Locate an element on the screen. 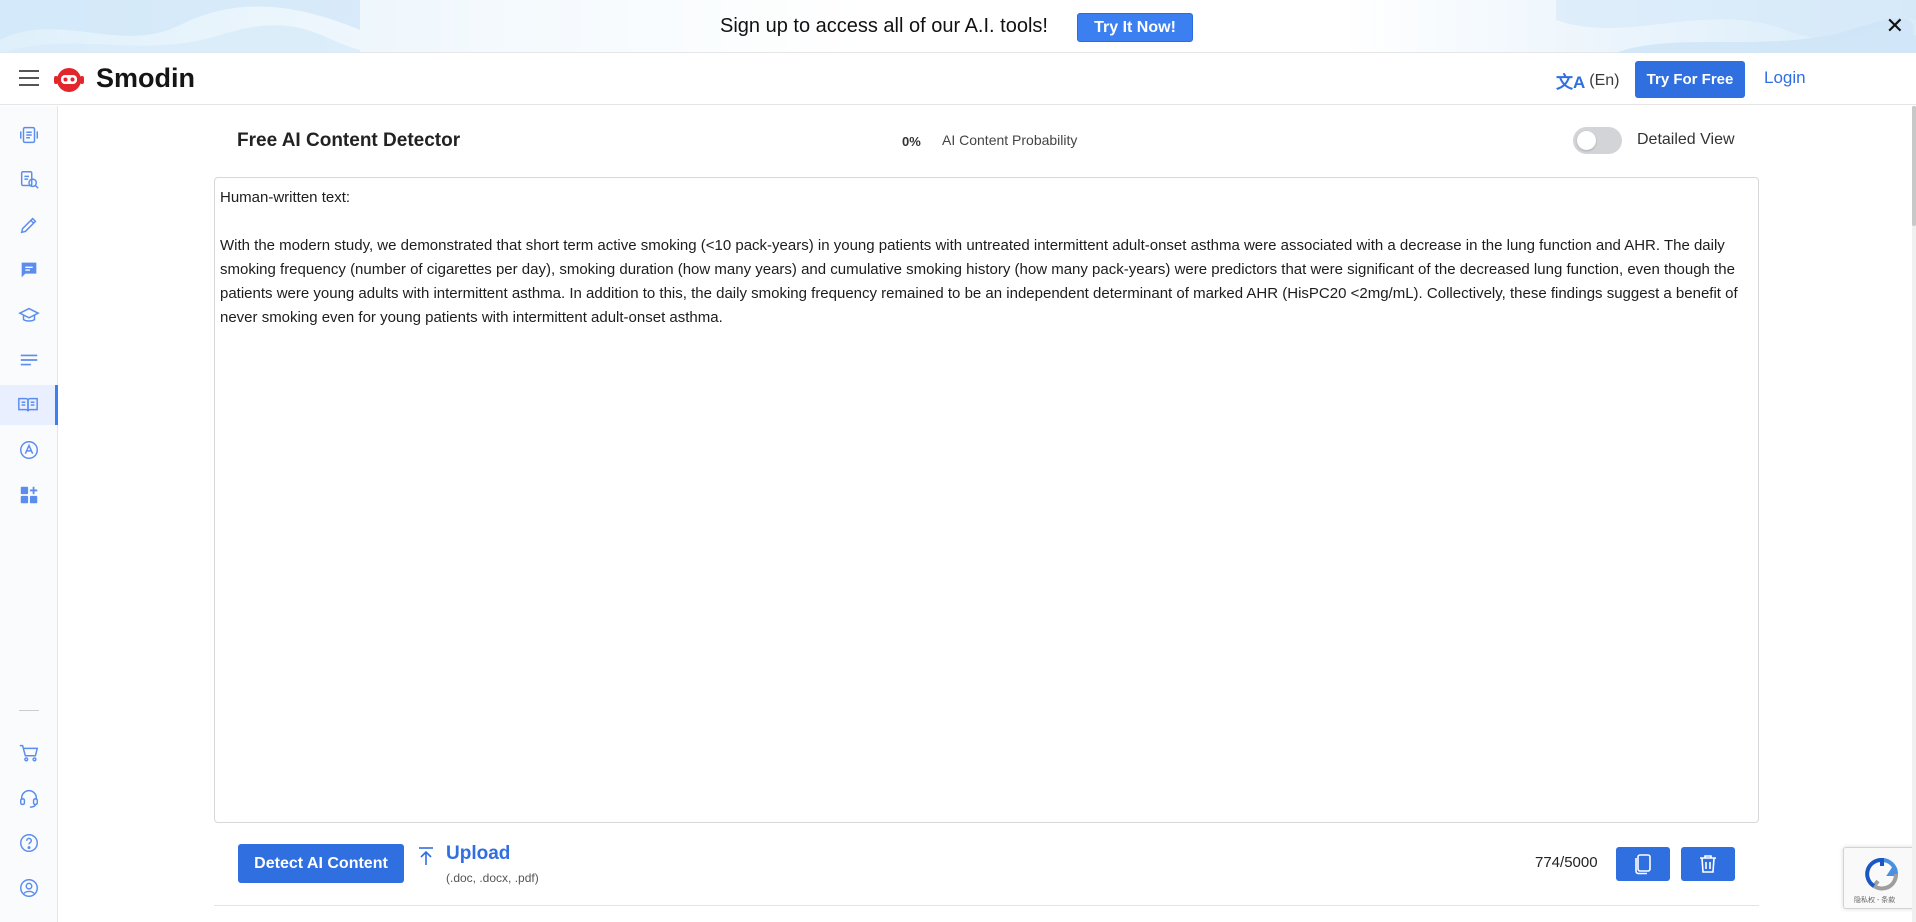  ai-detector-icon is located at coordinates (27, 404).